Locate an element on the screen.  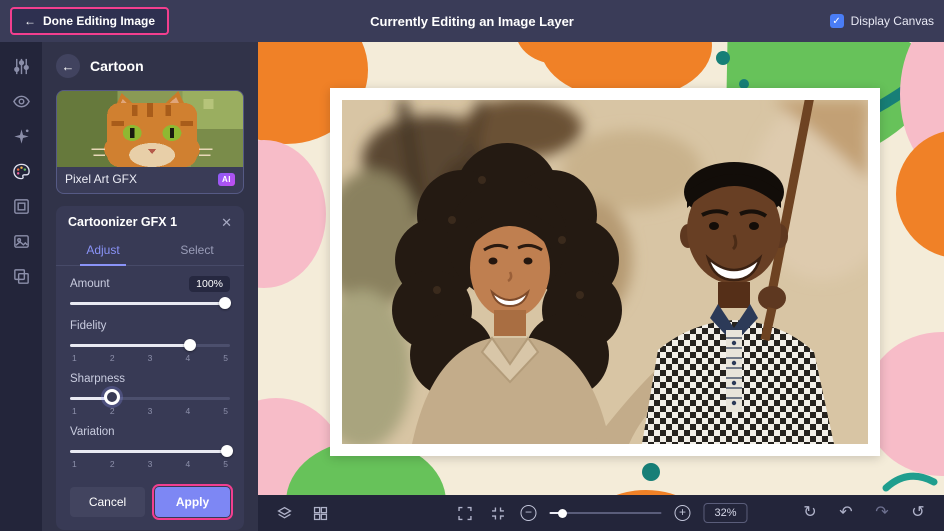
fidelity-ticks: 1 2 3 4 5 is located at coordinates (150, 358).